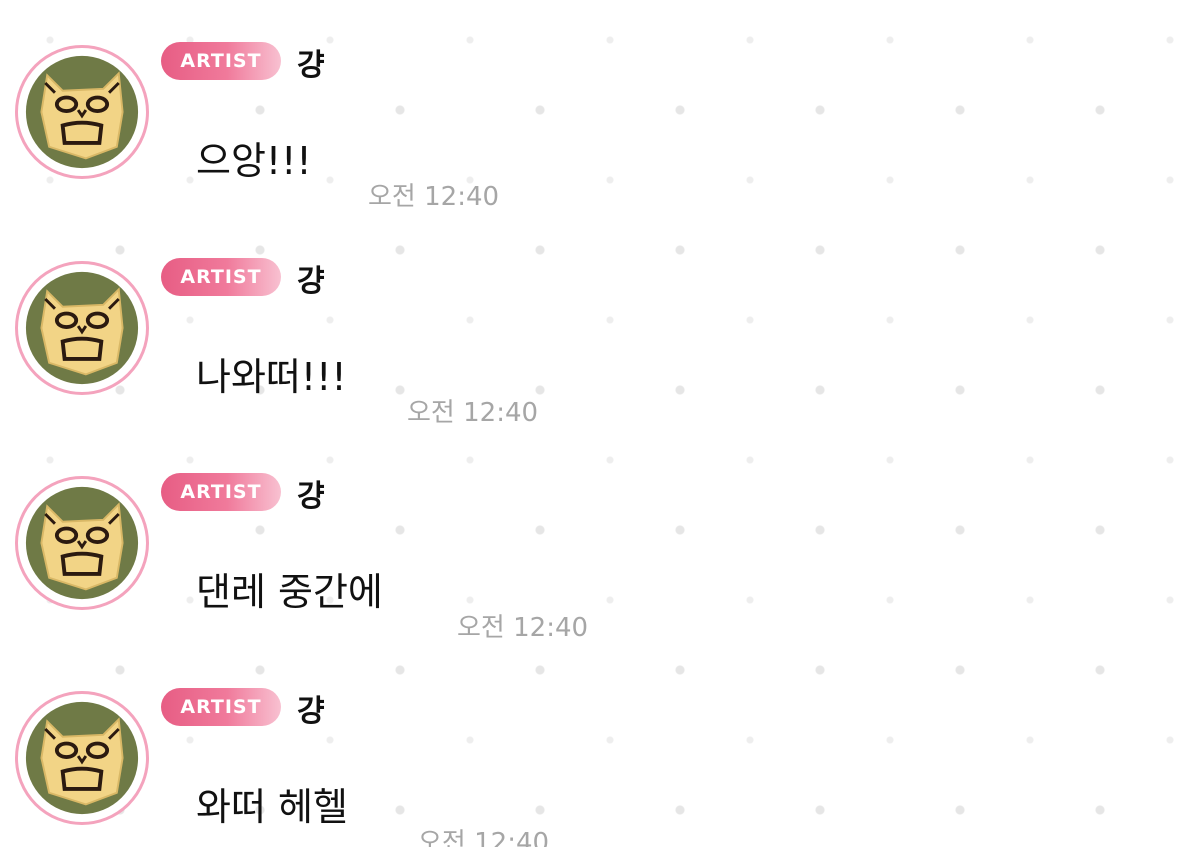 This screenshot has height=847, width=1200. What do you see at coordinates (272, 807) in the screenshot?
I see `message-text: 와떠 헤헬` at bounding box center [272, 807].